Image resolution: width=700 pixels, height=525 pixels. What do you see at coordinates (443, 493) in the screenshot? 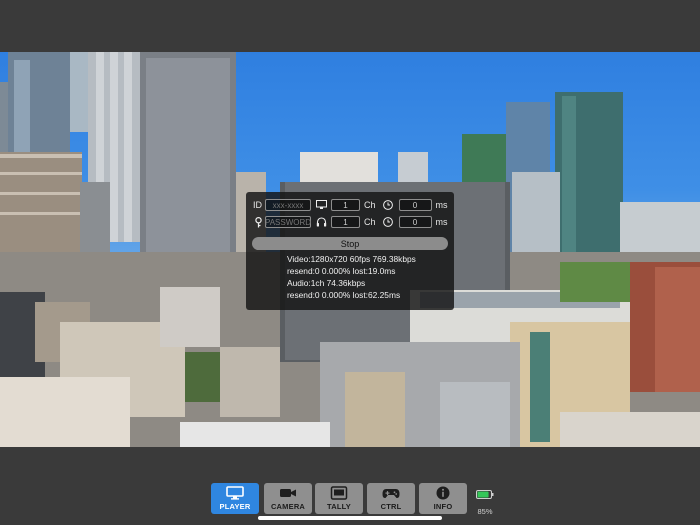
I see `info-icon` at bounding box center [443, 493].